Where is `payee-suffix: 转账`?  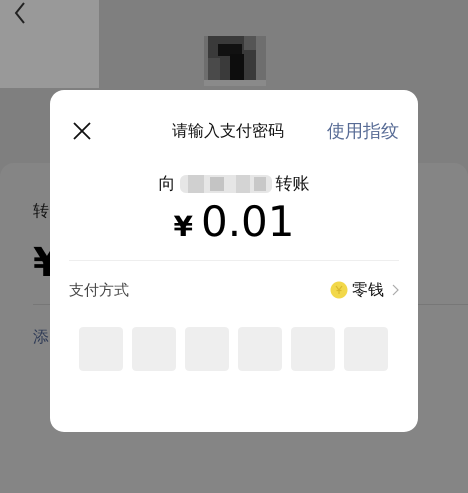
payee-suffix: 转账 is located at coordinates (293, 184).